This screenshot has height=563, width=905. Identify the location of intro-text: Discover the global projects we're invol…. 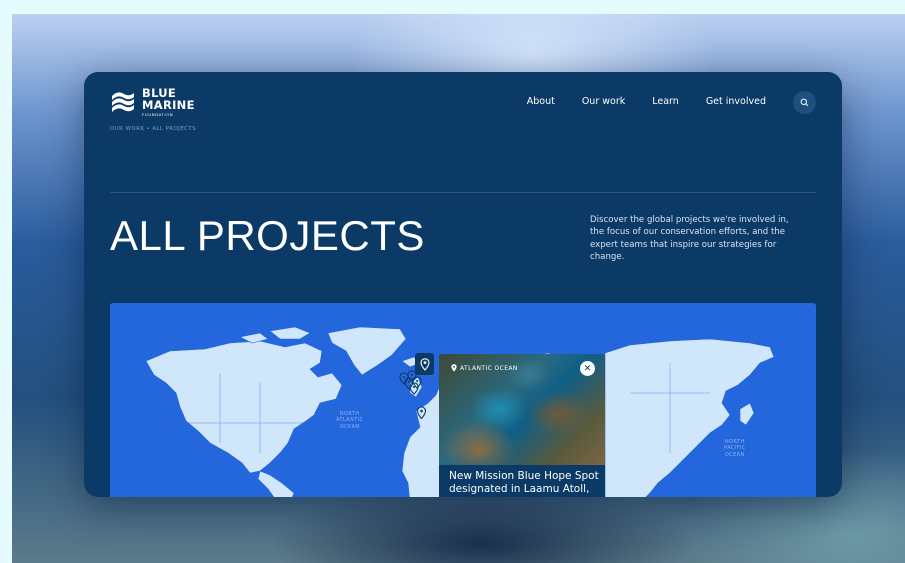
(689, 239).